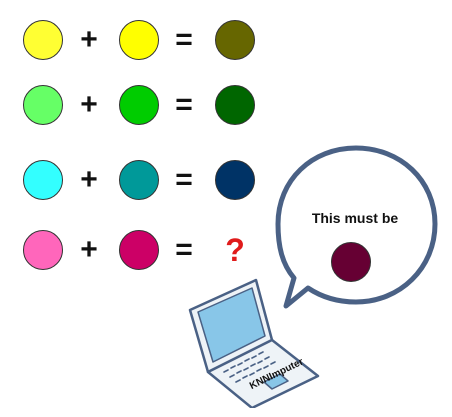 This screenshot has width=452, height=417. I want to click on predicted-color-circle, so click(351, 262).